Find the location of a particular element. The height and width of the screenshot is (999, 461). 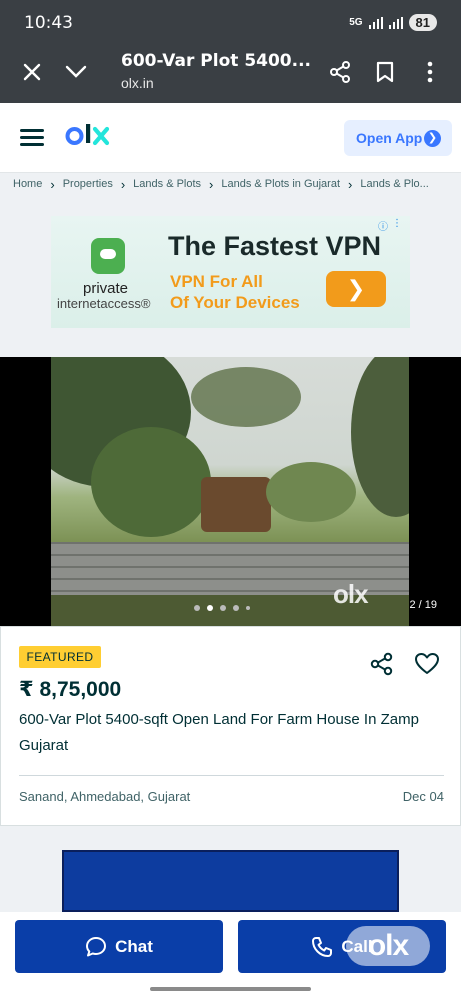

listing-location: Sanand, Ahmedabad, Gujarat is located at coordinates (105, 796).